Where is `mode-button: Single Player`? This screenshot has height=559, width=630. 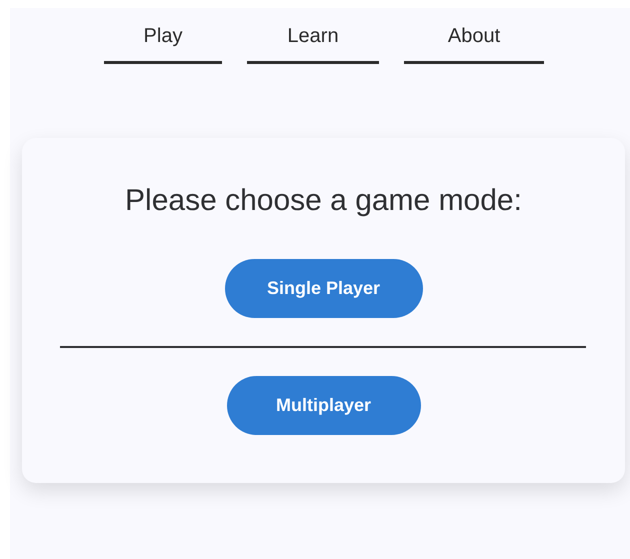 mode-button: Single Player is located at coordinates (323, 288).